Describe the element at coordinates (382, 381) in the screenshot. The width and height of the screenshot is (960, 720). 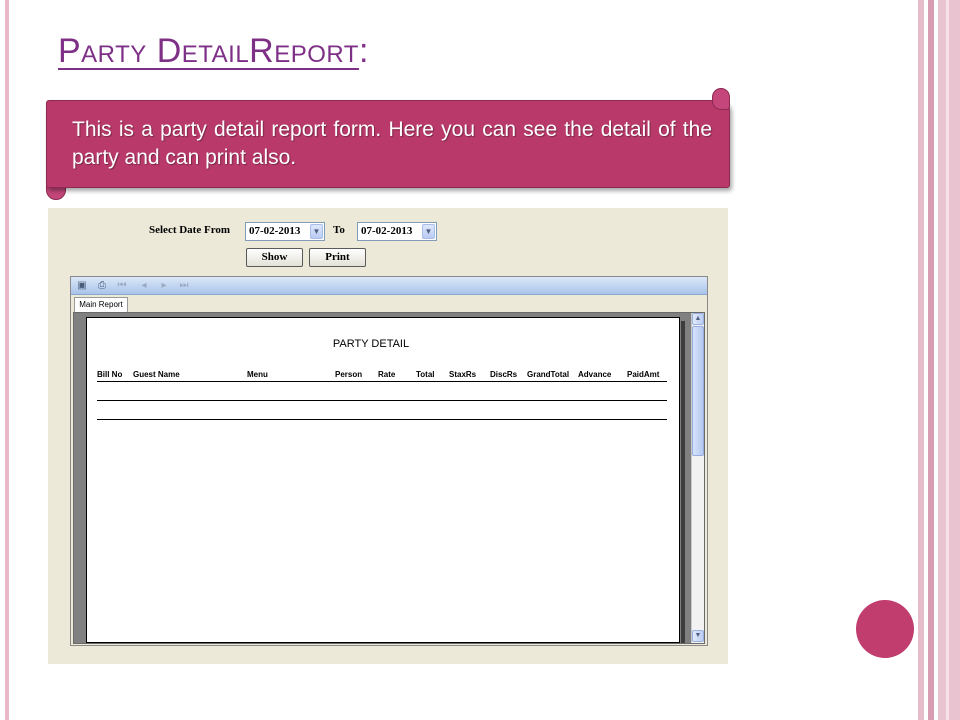
I see `header-underline` at that location.